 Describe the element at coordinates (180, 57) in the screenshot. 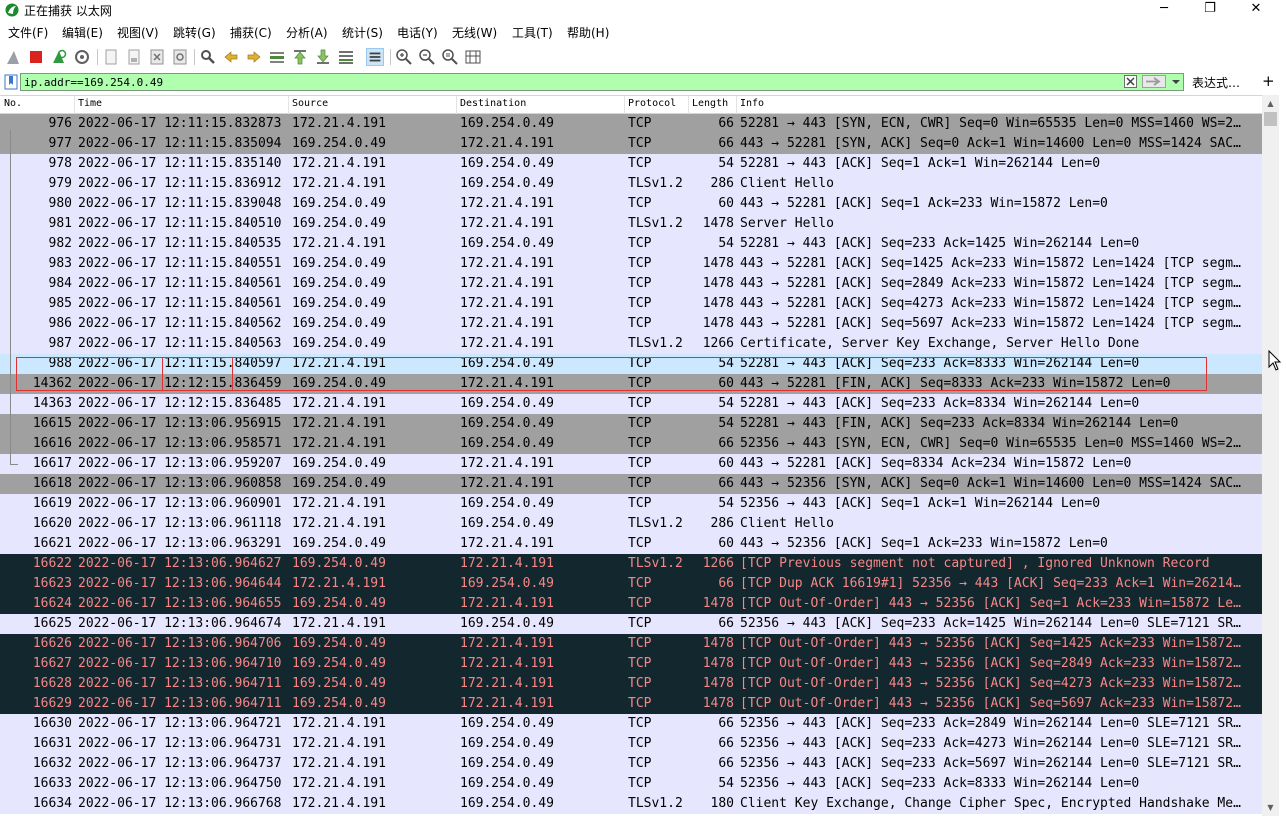

I see `reload-file-icon` at that location.